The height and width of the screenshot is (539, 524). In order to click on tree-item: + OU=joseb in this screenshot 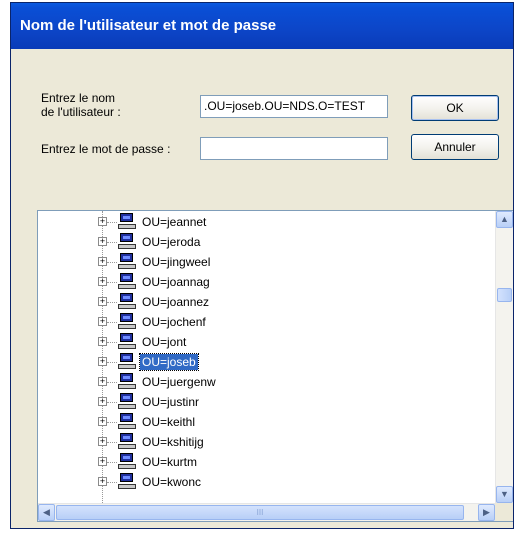, I will do `click(258, 362)`.